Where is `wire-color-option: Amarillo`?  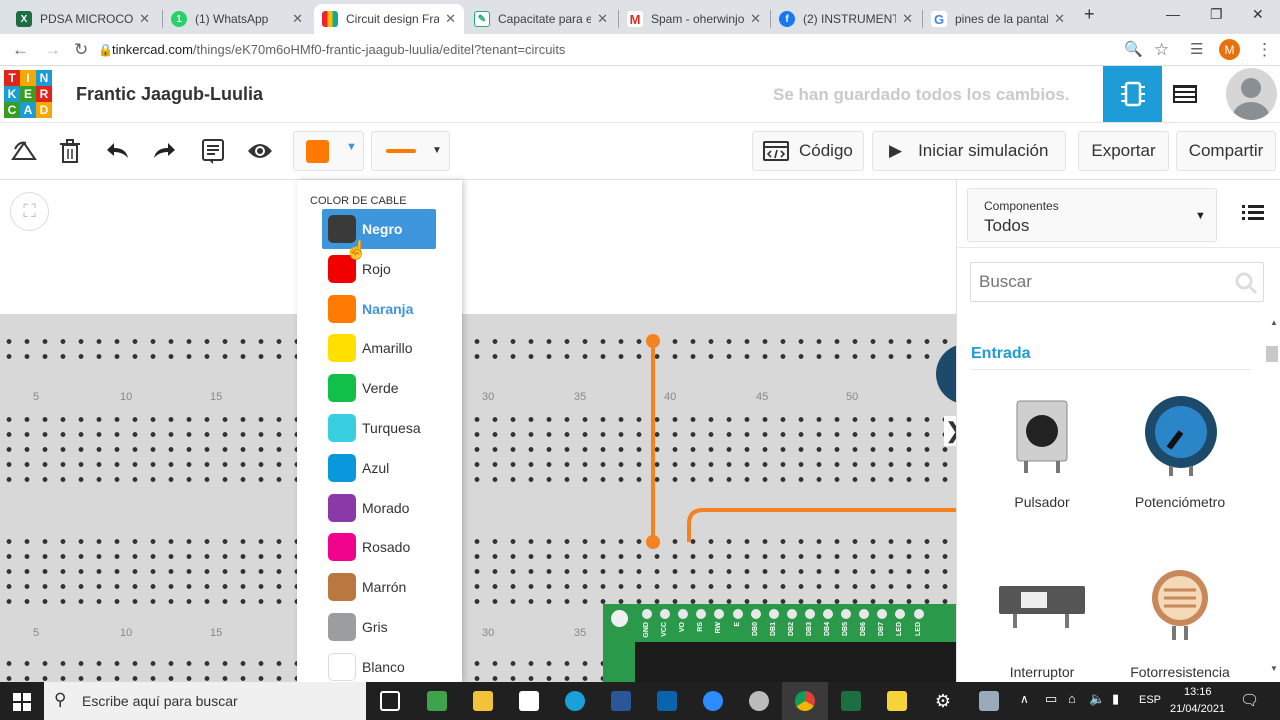
wire-color-option: Amarillo is located at coordinates (379, 348).